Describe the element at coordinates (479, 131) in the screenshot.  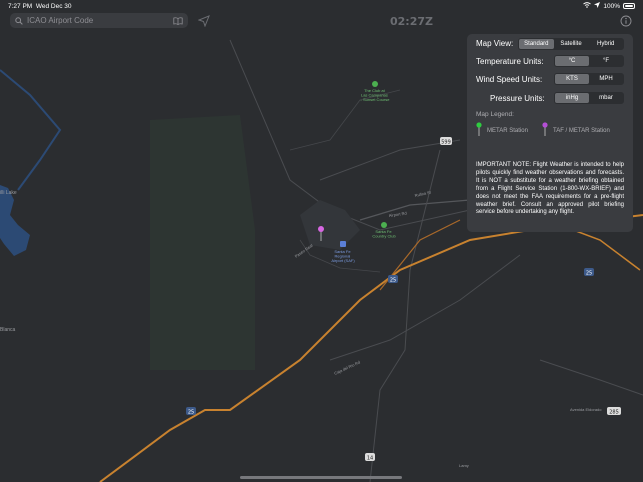
I see `metar-pin-icon` at that location.